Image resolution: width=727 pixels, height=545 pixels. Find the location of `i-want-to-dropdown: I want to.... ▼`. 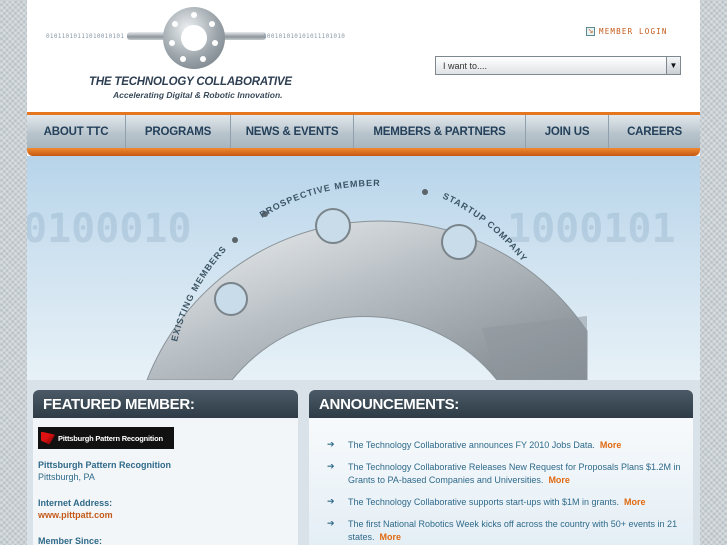

i-want-to-dropdown: I want to.... ▼ is located at coordinates (558, 65).